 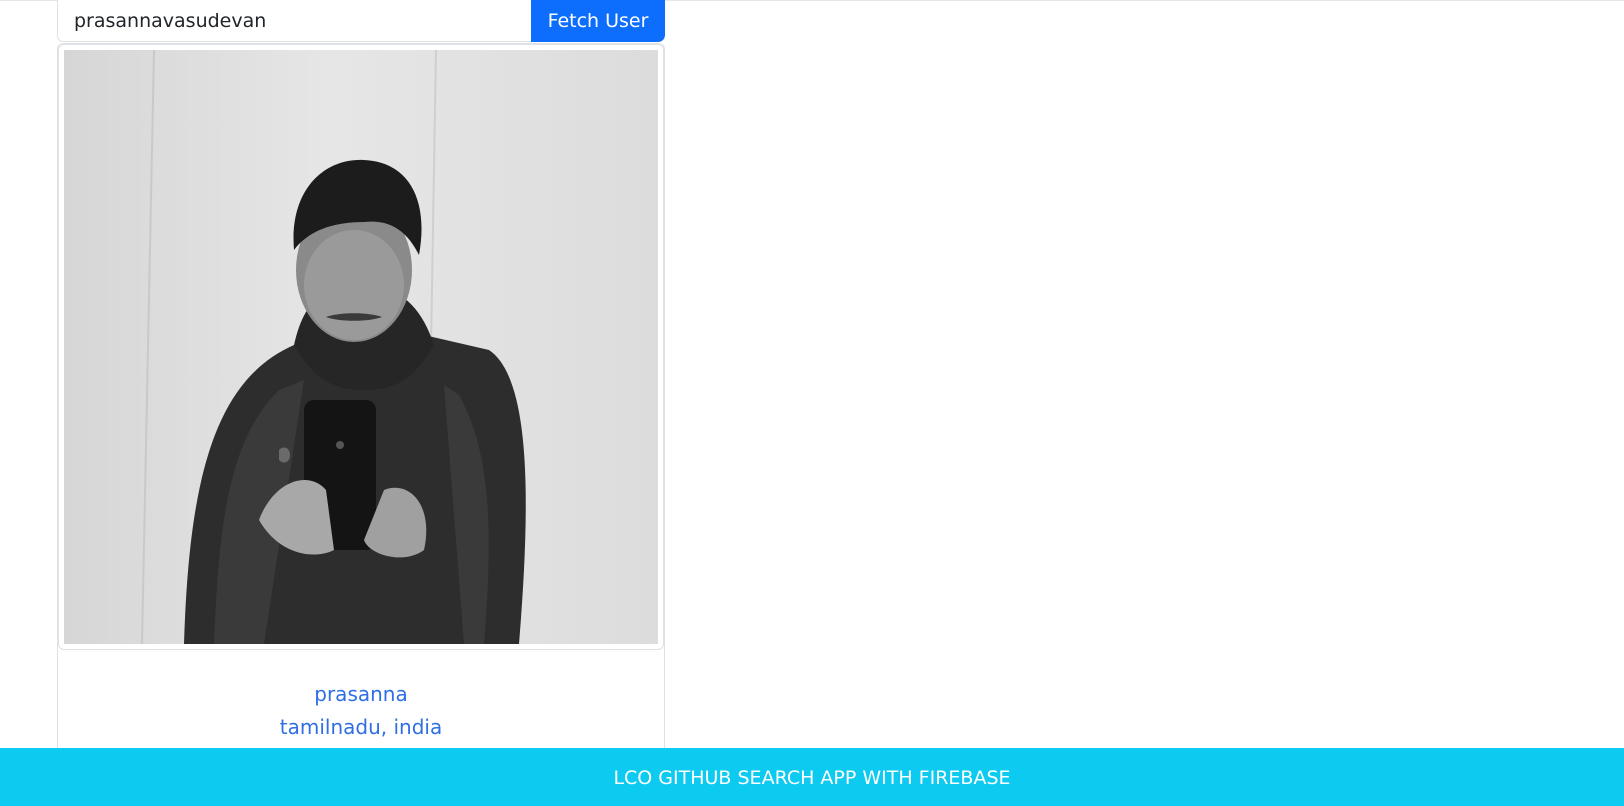 I want to click on user-location-link: tamilnadu, india, so click(x=361, y=727).